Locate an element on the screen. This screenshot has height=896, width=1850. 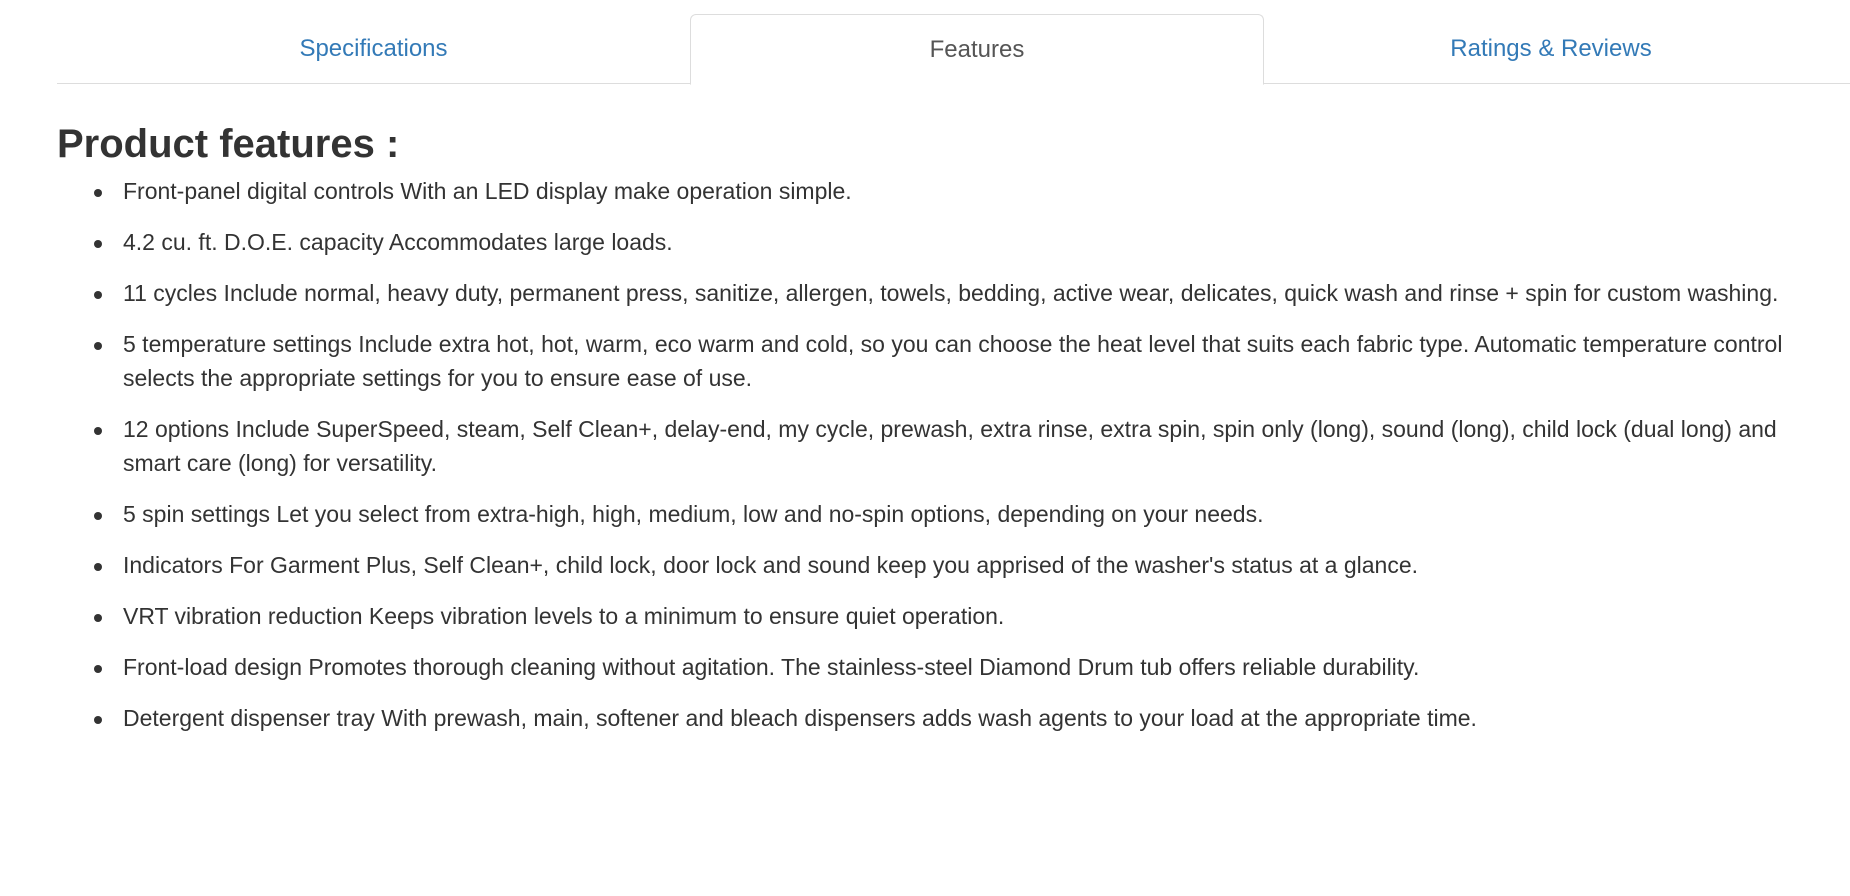
tab-specifications: Specifications is located at coordinates (373, 49).